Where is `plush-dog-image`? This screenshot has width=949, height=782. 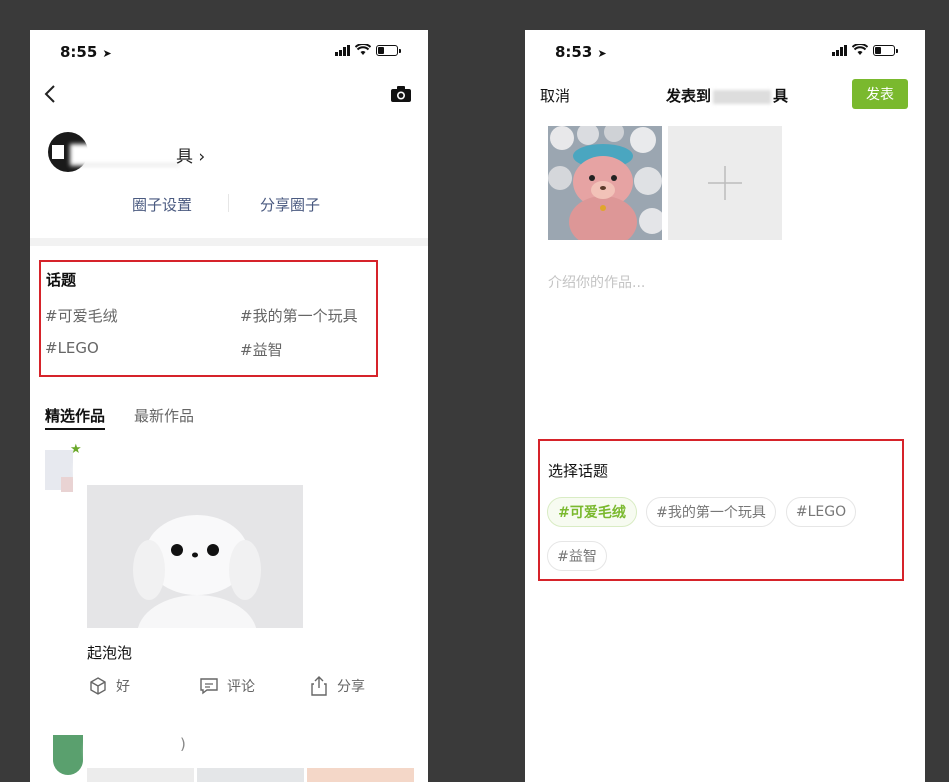 plush-dog-image is located at coordinates (197, 571).